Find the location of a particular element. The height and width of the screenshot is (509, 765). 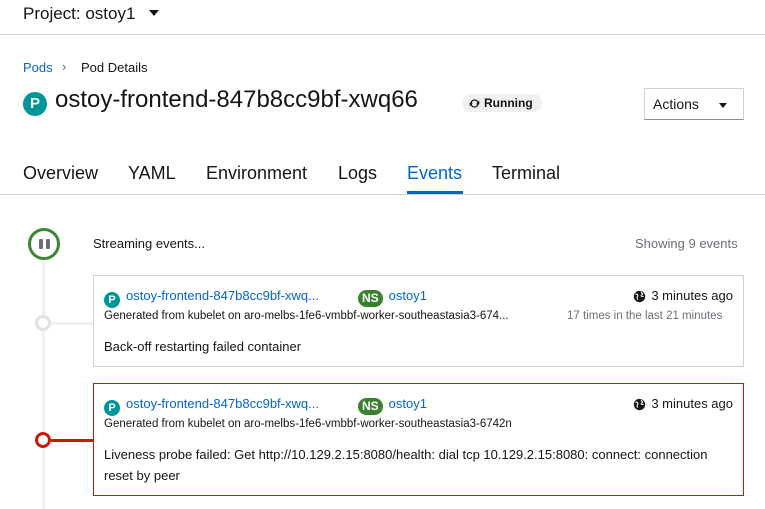

timeline-connector-warning is located at coordinates (72, 440).